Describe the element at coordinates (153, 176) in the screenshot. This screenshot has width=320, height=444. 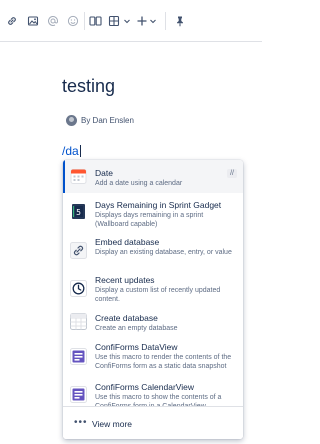
I see `menu-item-date: Date Add a date using a calendar //` at that location.